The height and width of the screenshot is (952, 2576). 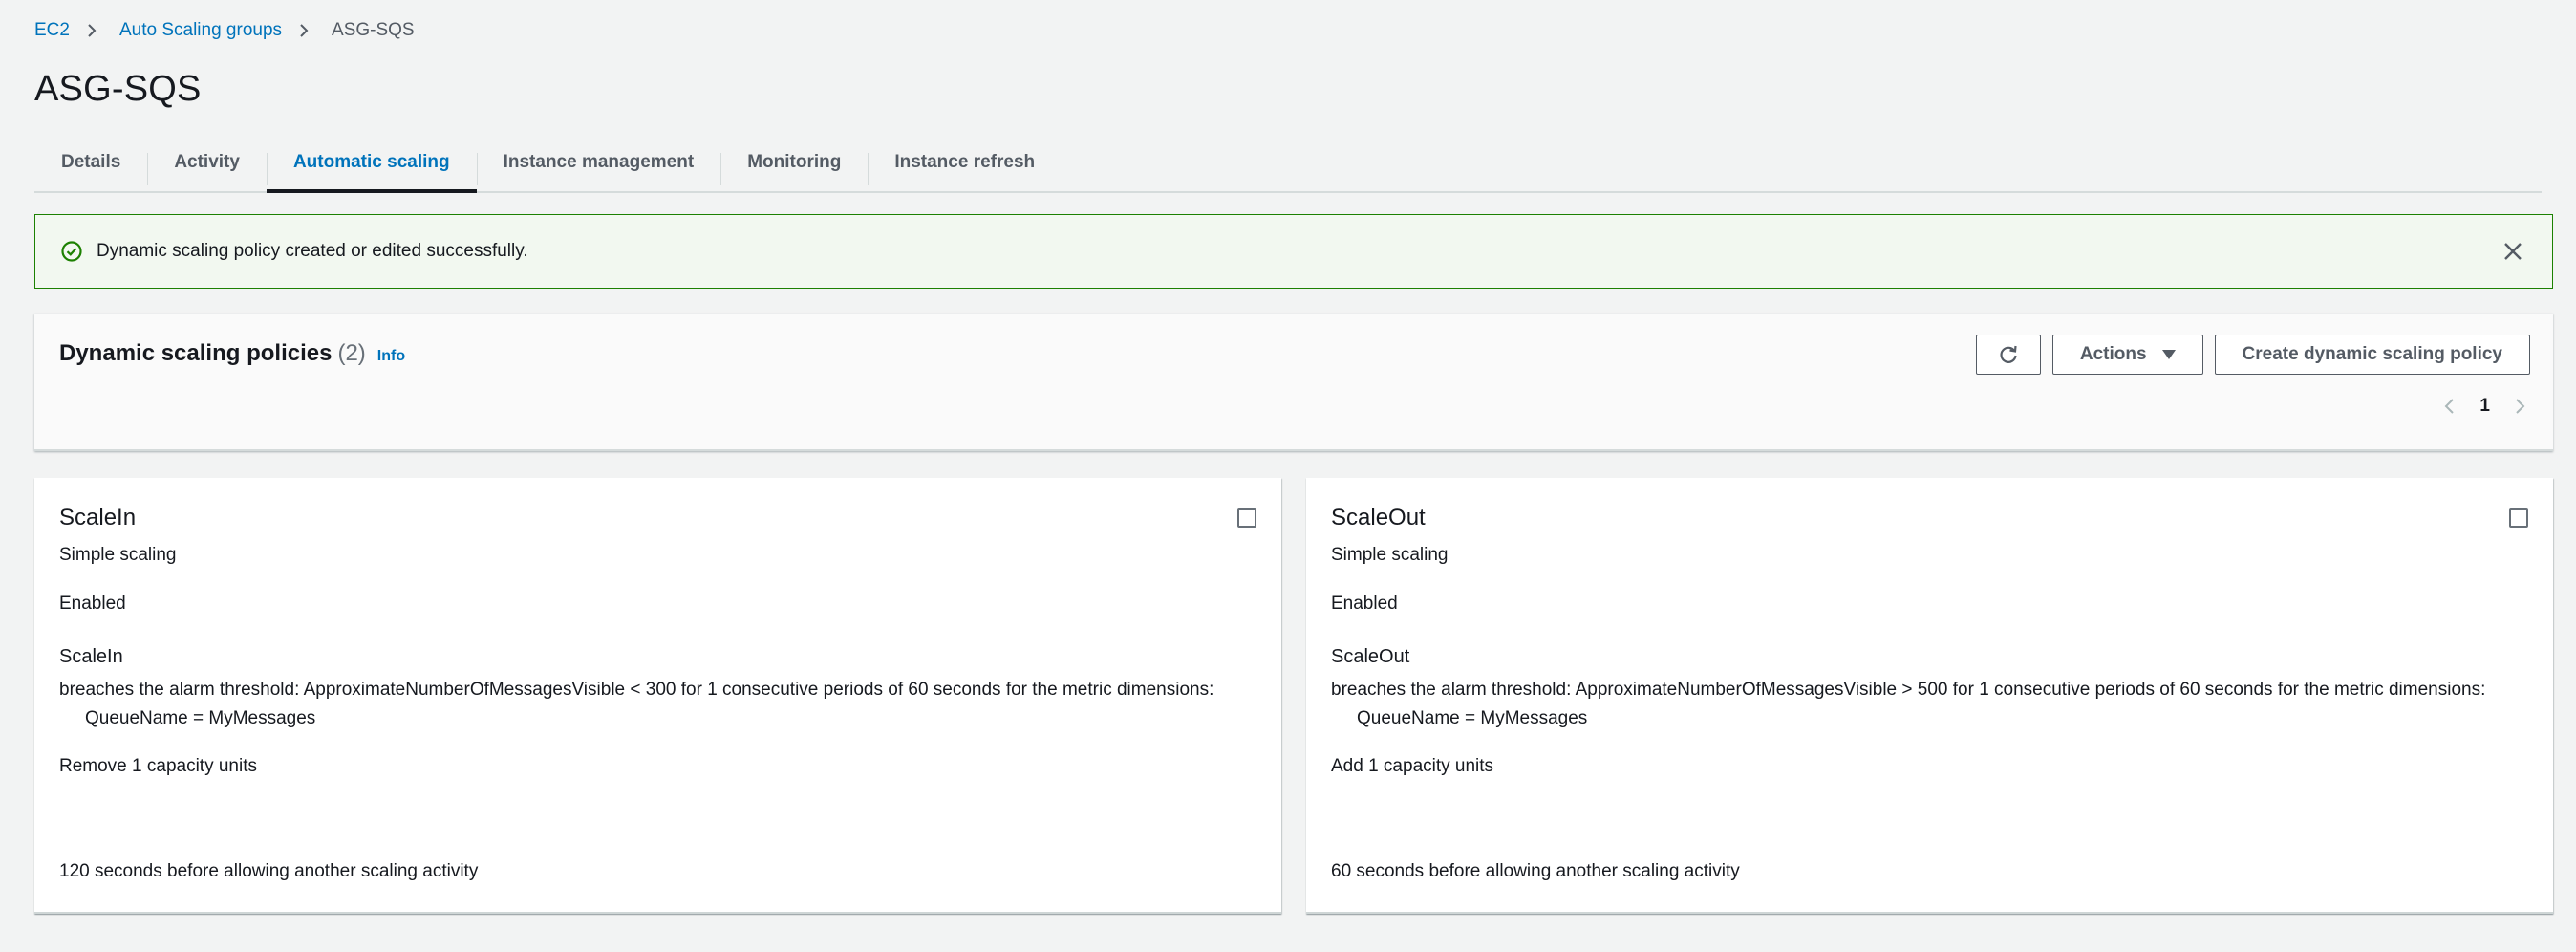 What do you see at coordinates (98, 517) in the screenshot?
I see `policy-name: ScaleIn` at bounding box center [98, 517].